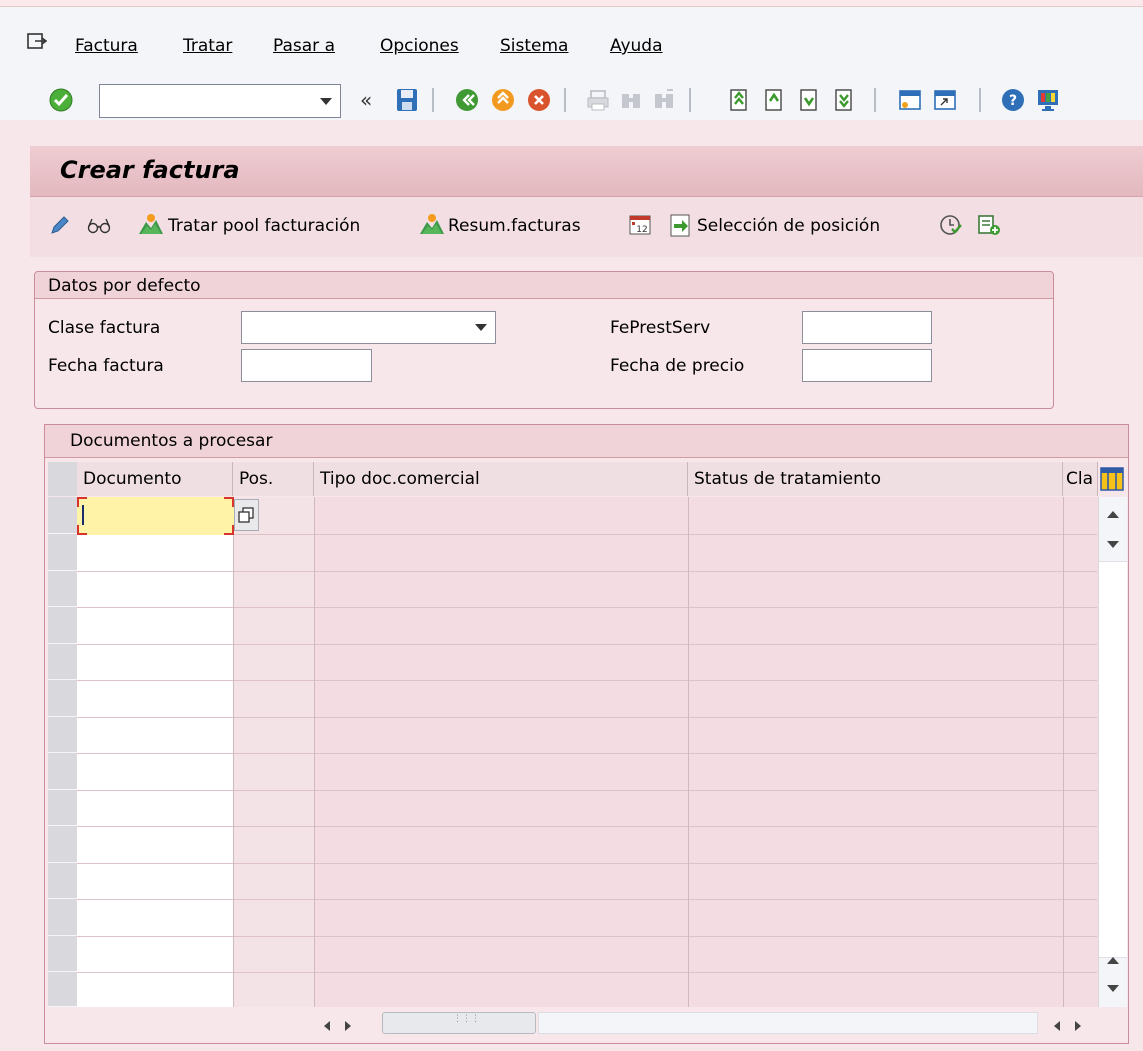  Describe the element at coordinates (636, 46) in the screenshot. I see `menu-ayuda: Ayuda` at that location.